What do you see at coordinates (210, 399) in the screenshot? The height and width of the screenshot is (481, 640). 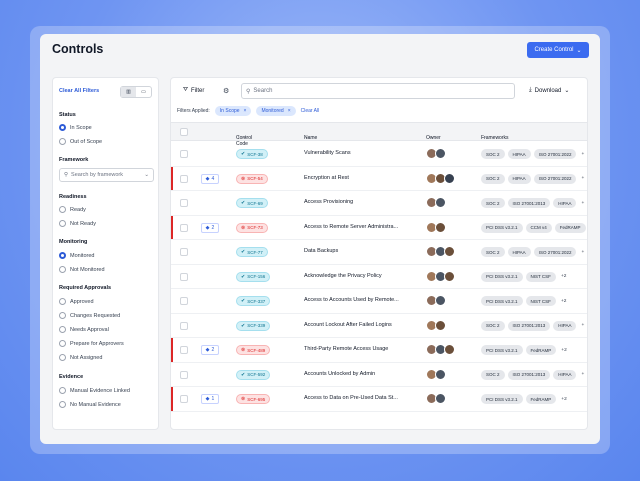 I see `issue-count-badge: ◆ 1` at bounding box center [210, 399].